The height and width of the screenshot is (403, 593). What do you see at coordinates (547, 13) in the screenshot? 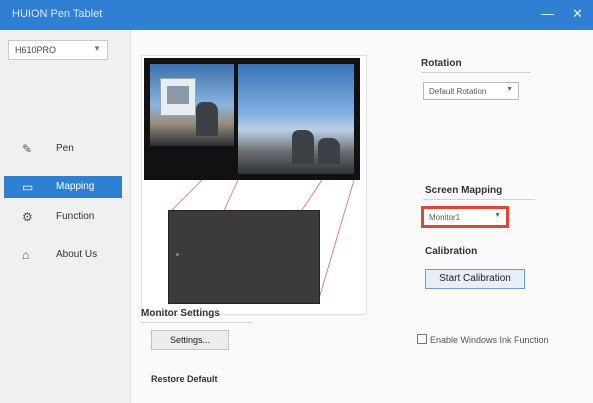
I see `minimize-button: —` at bounding box center [547, 13].